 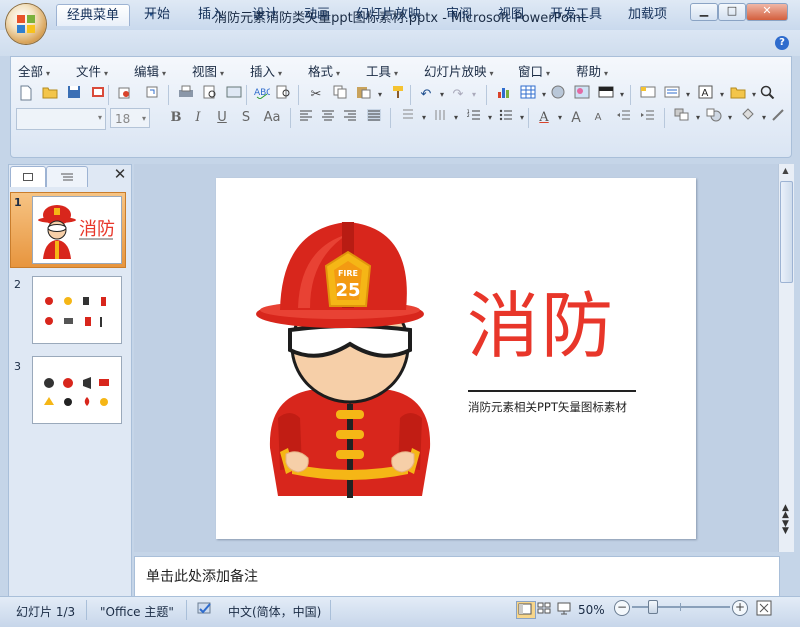 I want to click on tab-classic-menu: 经典菜单, so click(x=93, y=15).